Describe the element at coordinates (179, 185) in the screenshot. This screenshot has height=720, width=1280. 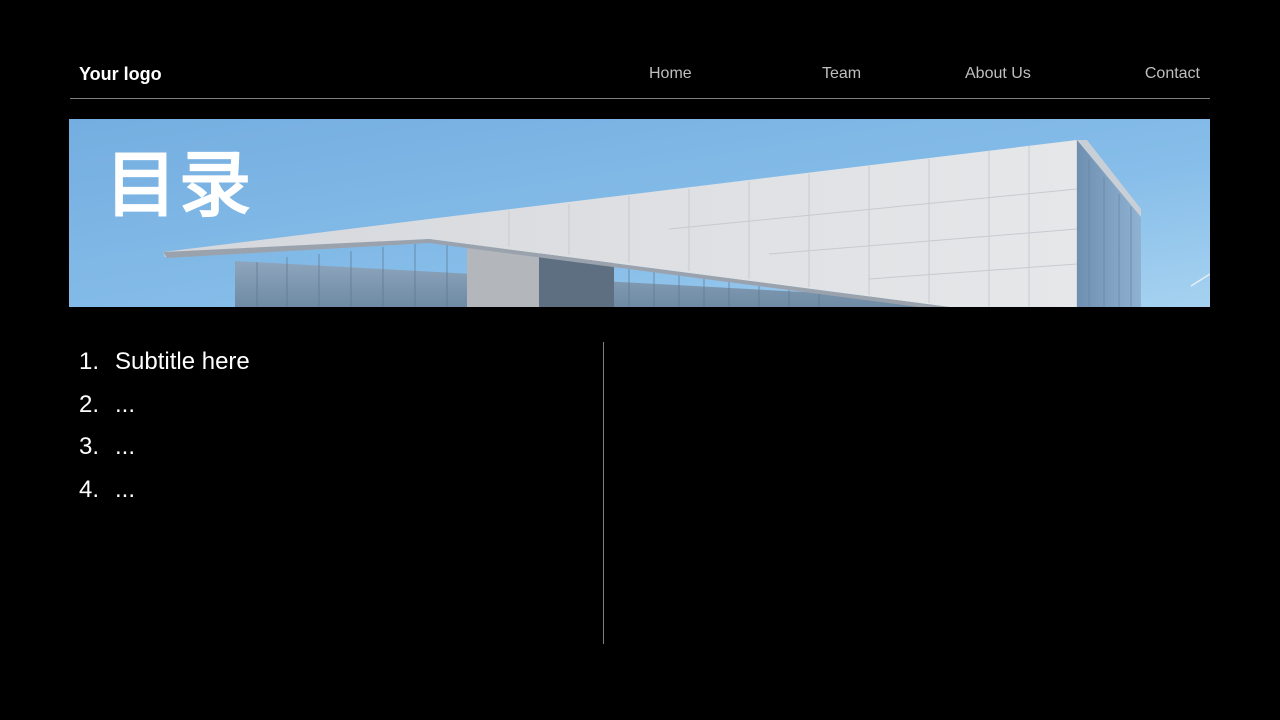
I see `banner-title: 目录` at that location.